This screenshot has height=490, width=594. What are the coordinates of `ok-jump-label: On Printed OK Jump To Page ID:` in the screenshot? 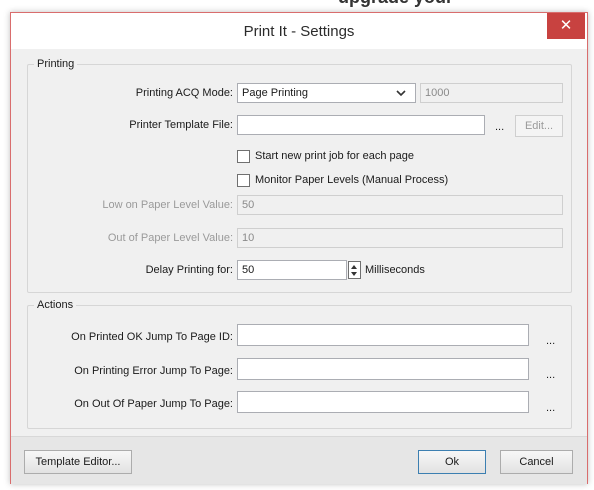 It's located at (152, 337).